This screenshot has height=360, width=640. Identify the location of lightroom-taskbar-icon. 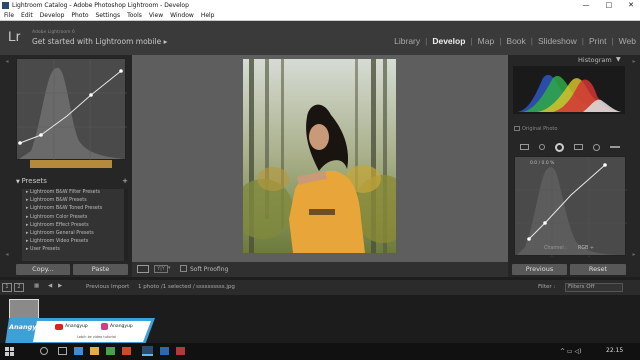
(147, 351).